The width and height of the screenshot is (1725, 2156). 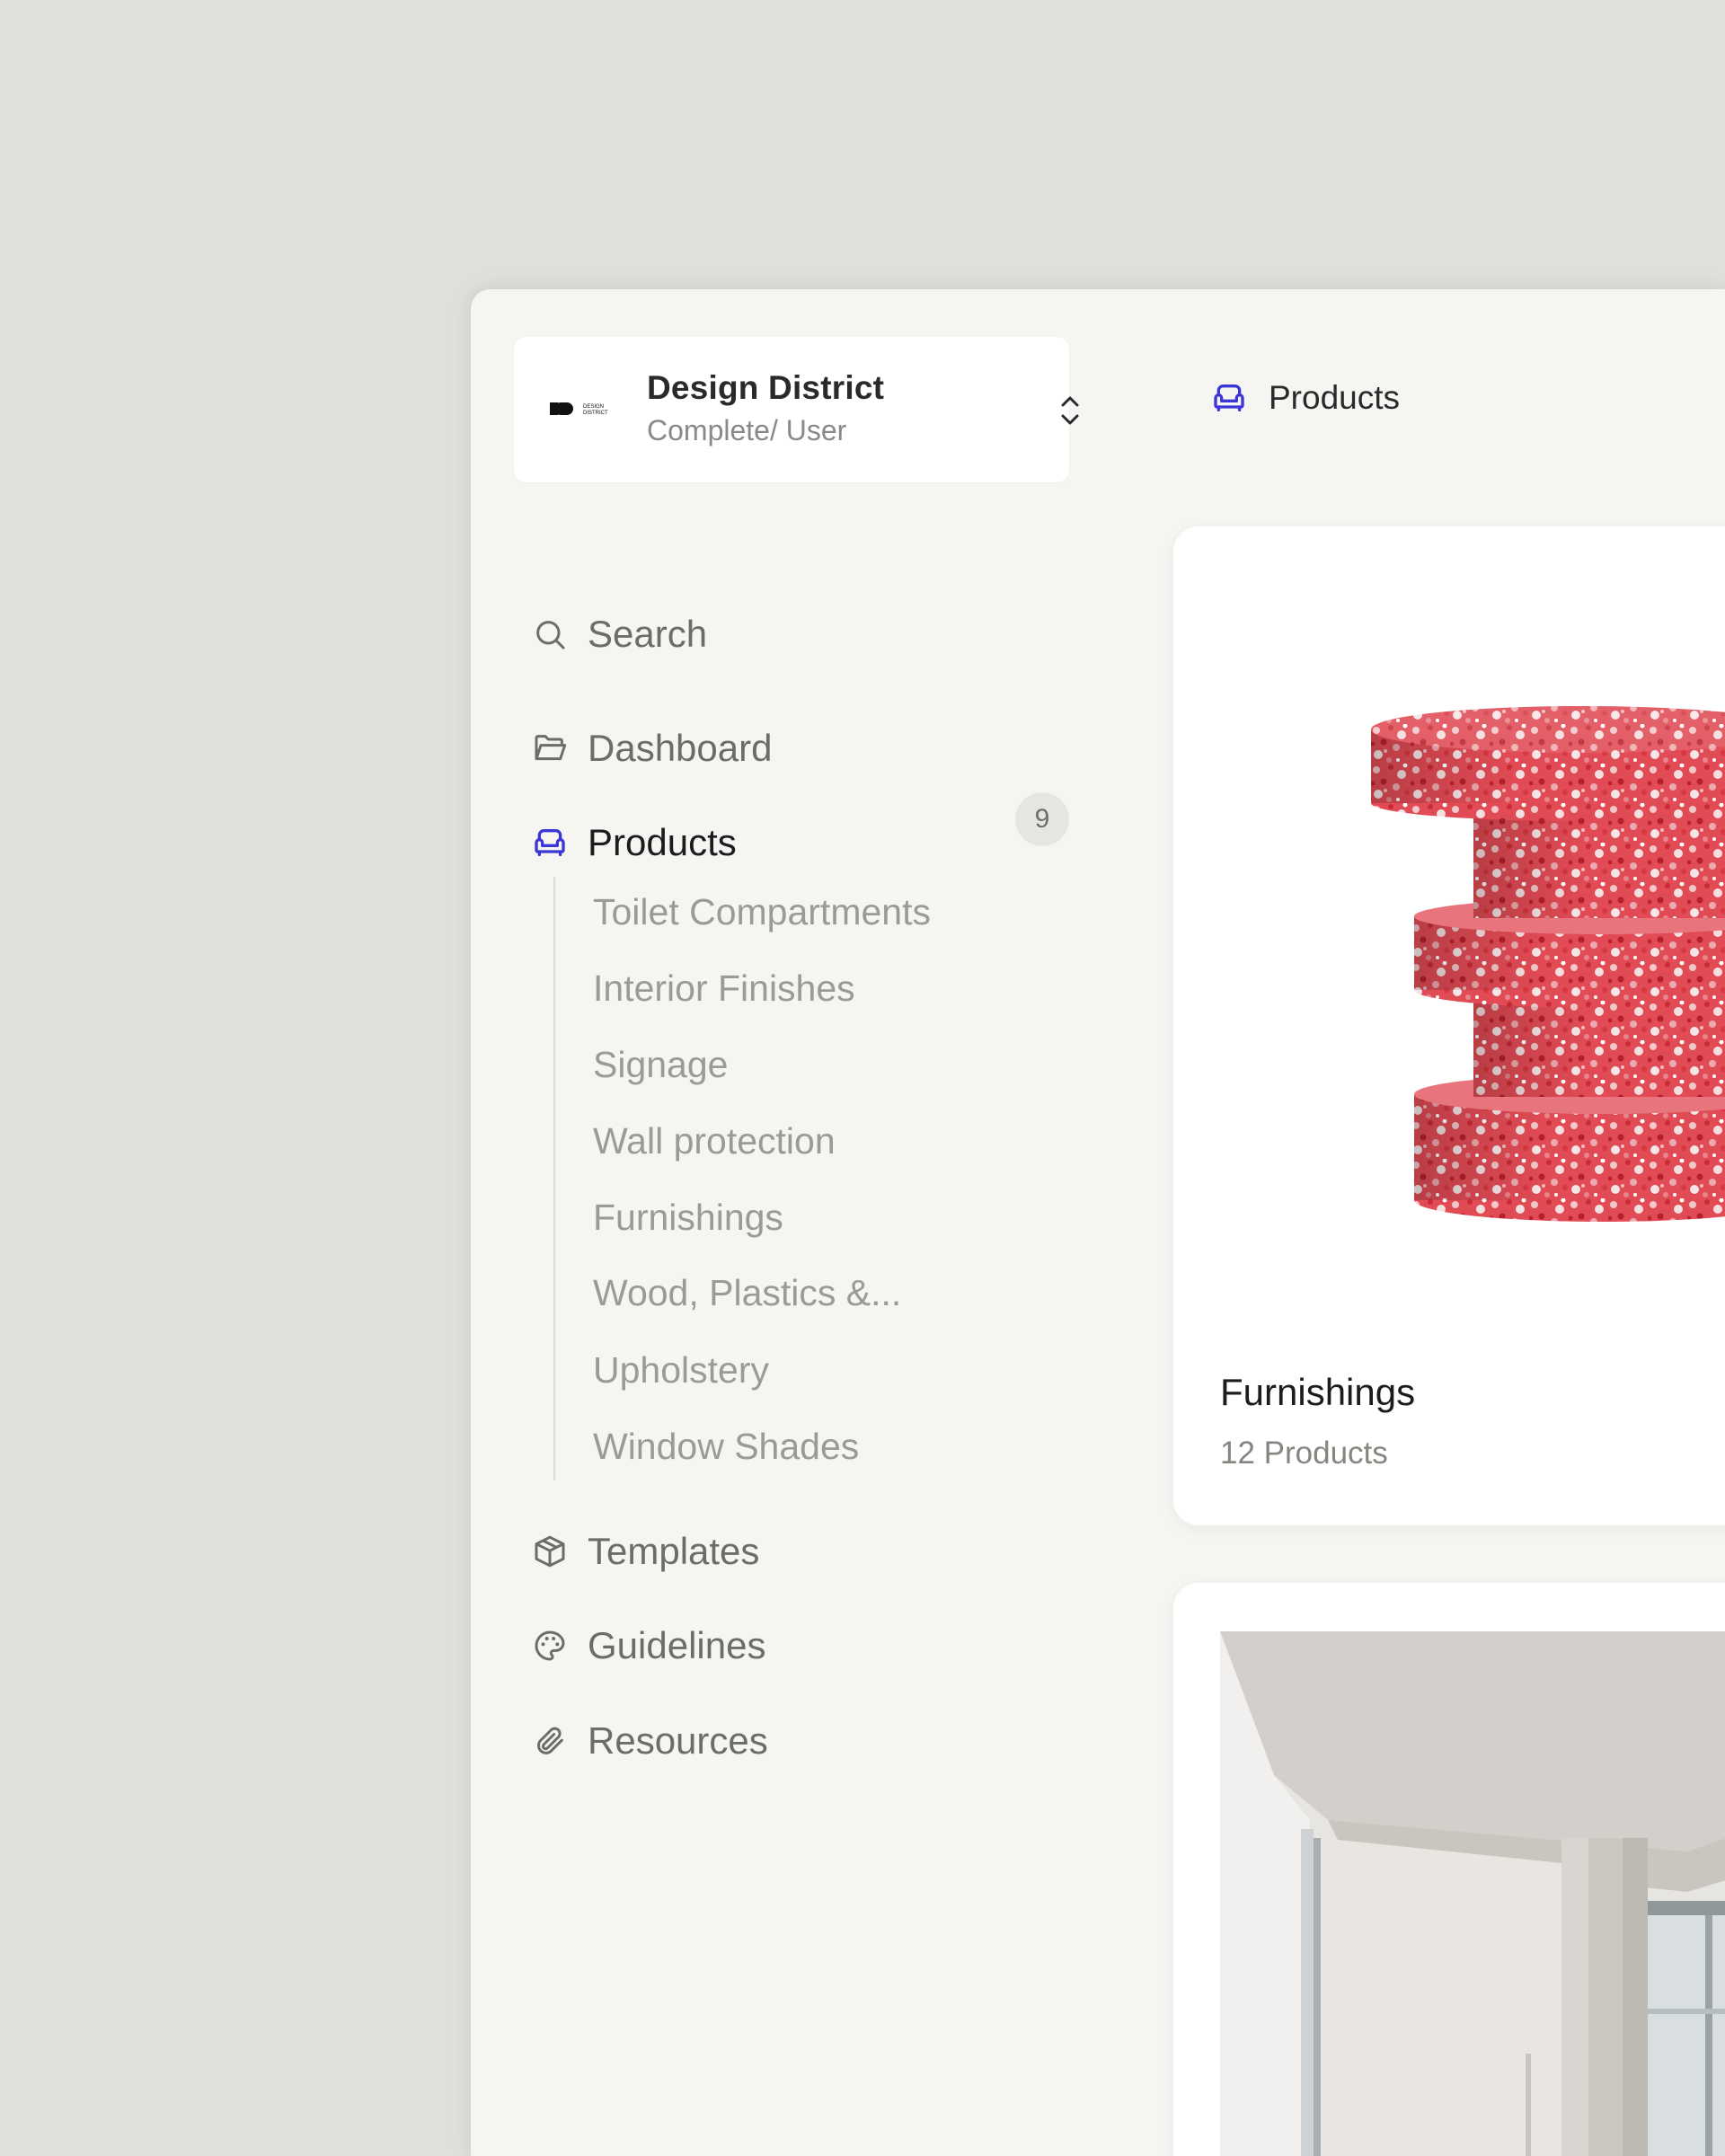 I want to click on submenu-item-toilet-compartments: Toilet Compartments, so click(x=762, y=912).